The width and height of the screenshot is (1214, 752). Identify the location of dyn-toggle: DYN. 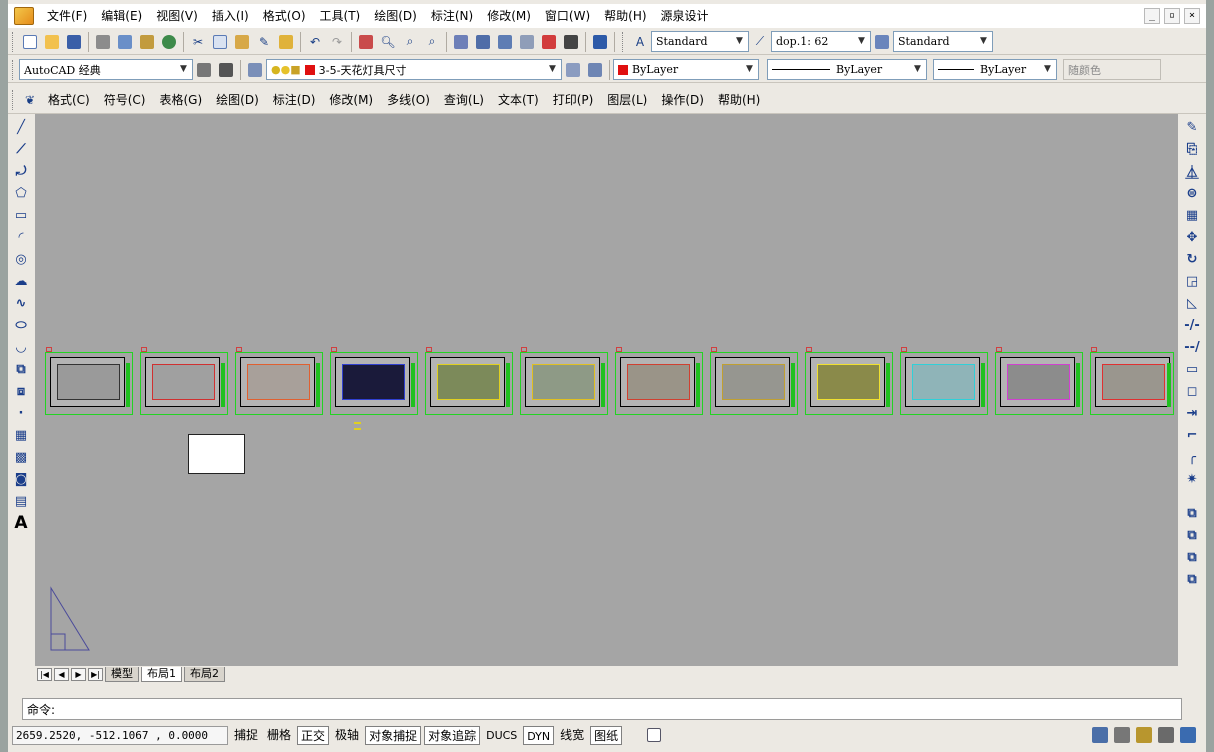
(539, 735).